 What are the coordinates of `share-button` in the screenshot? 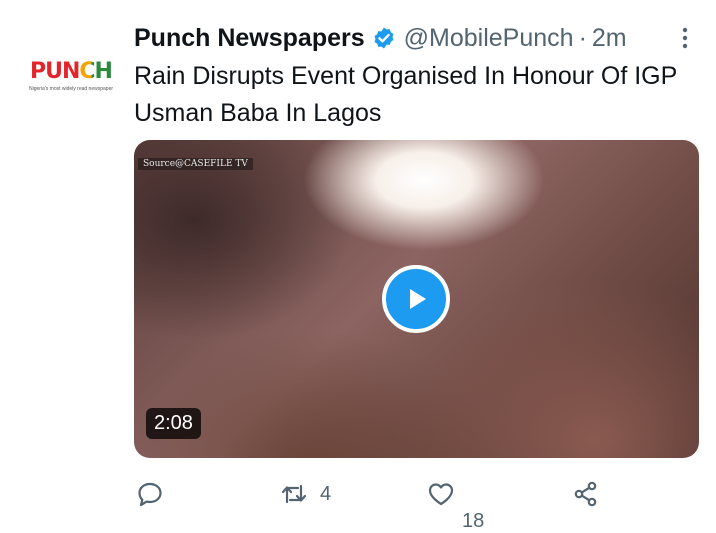 It's located at (586, 494).